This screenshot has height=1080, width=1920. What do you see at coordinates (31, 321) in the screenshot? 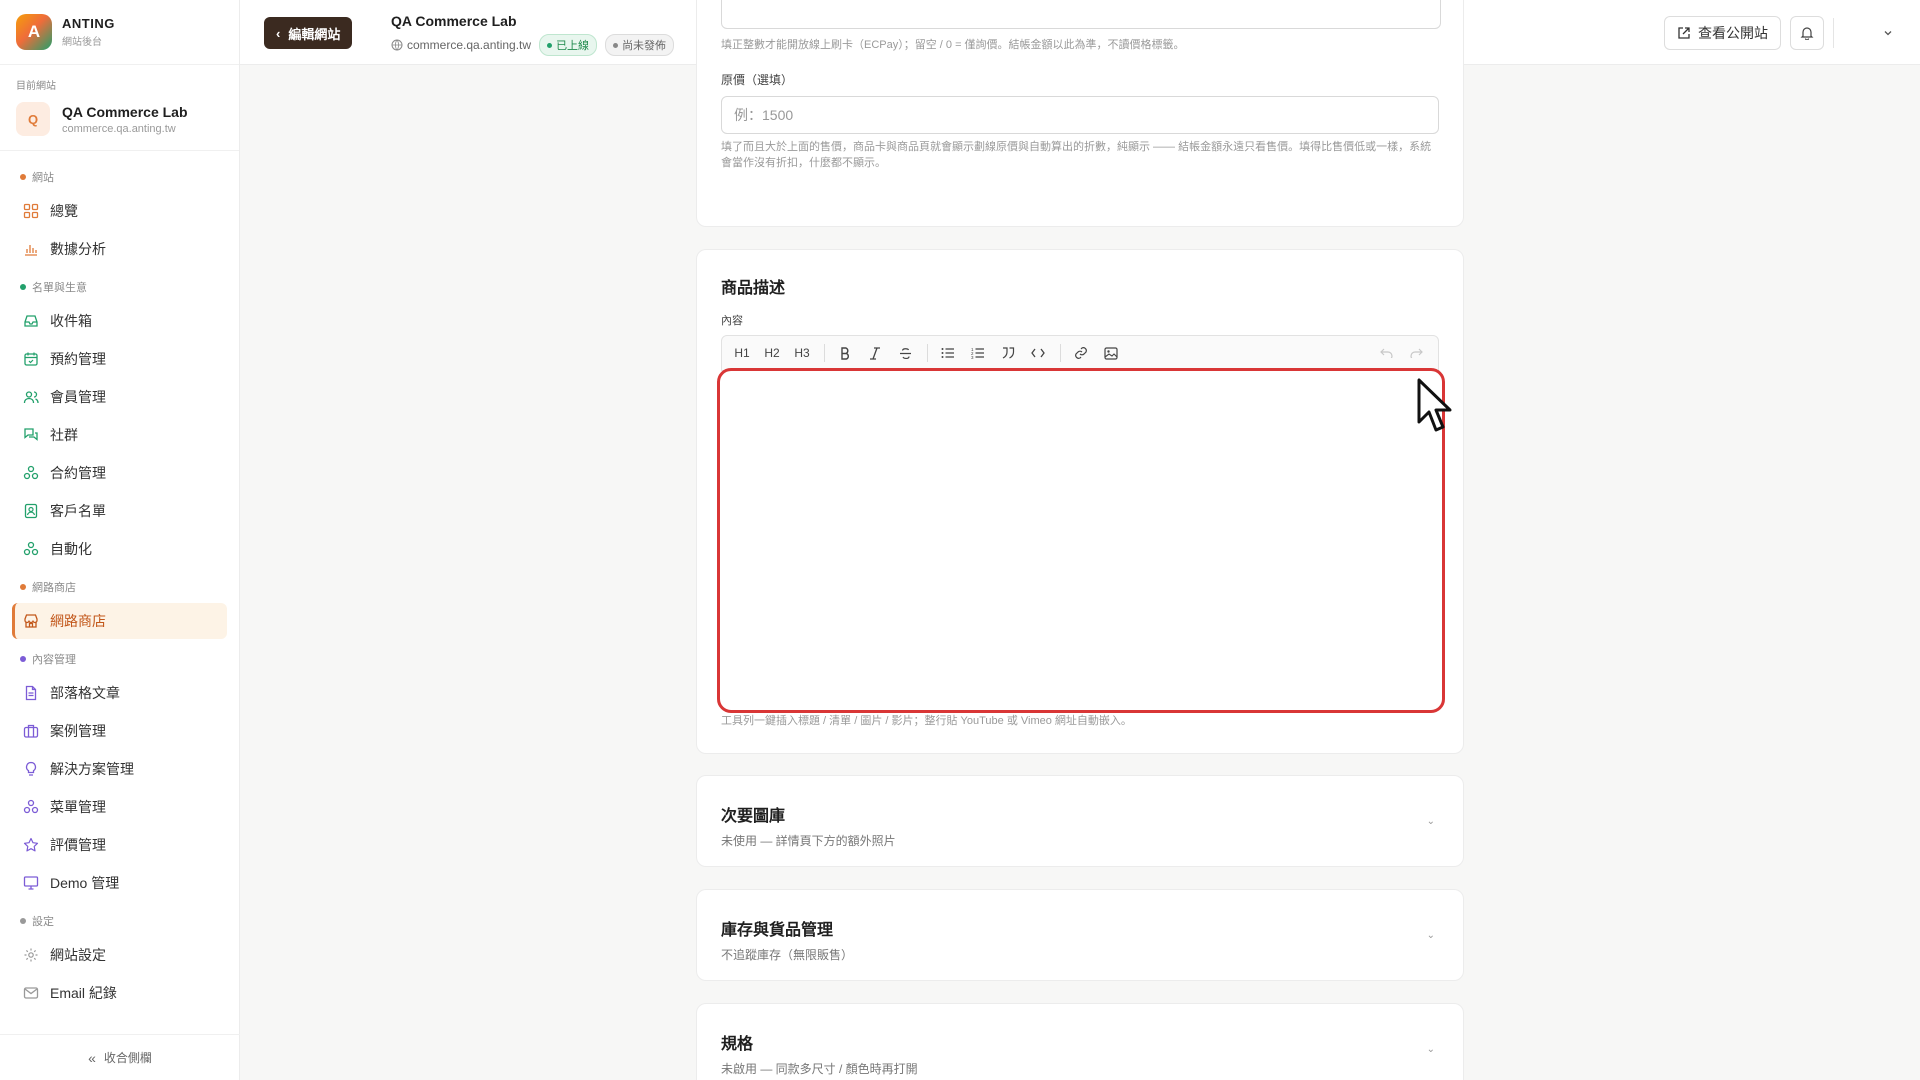
I see `inbox-icon` at bounding box center [31, 321].